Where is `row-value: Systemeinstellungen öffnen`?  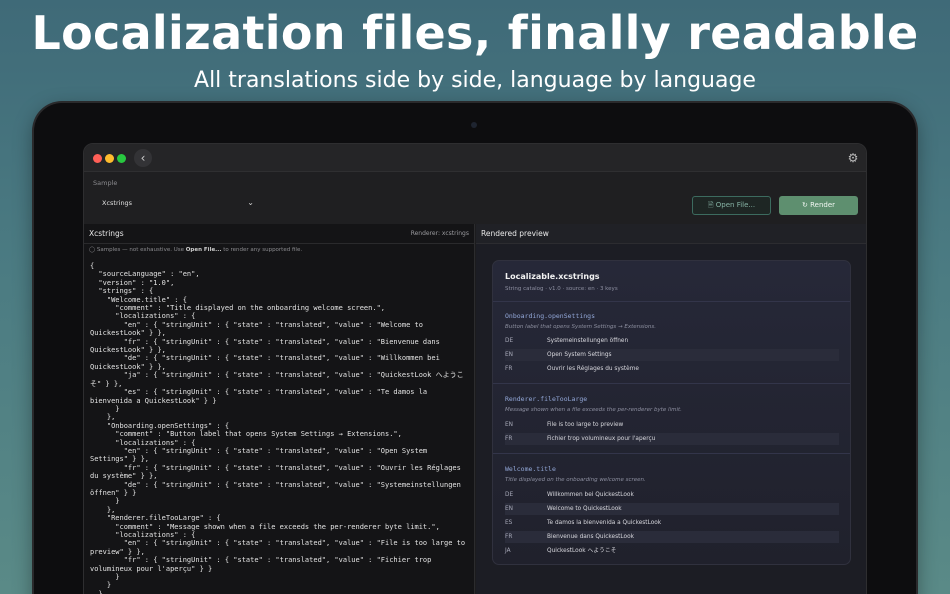
row-value: Systemeinstellungen öffnen is located at coordinates (588, 341).